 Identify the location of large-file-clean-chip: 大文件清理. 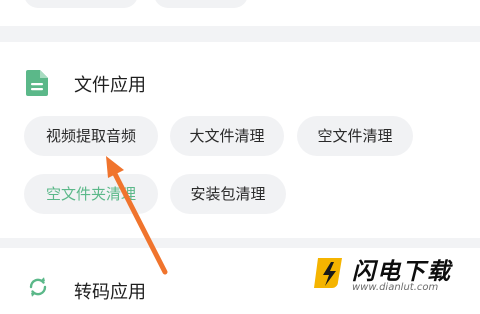
(227, 136).